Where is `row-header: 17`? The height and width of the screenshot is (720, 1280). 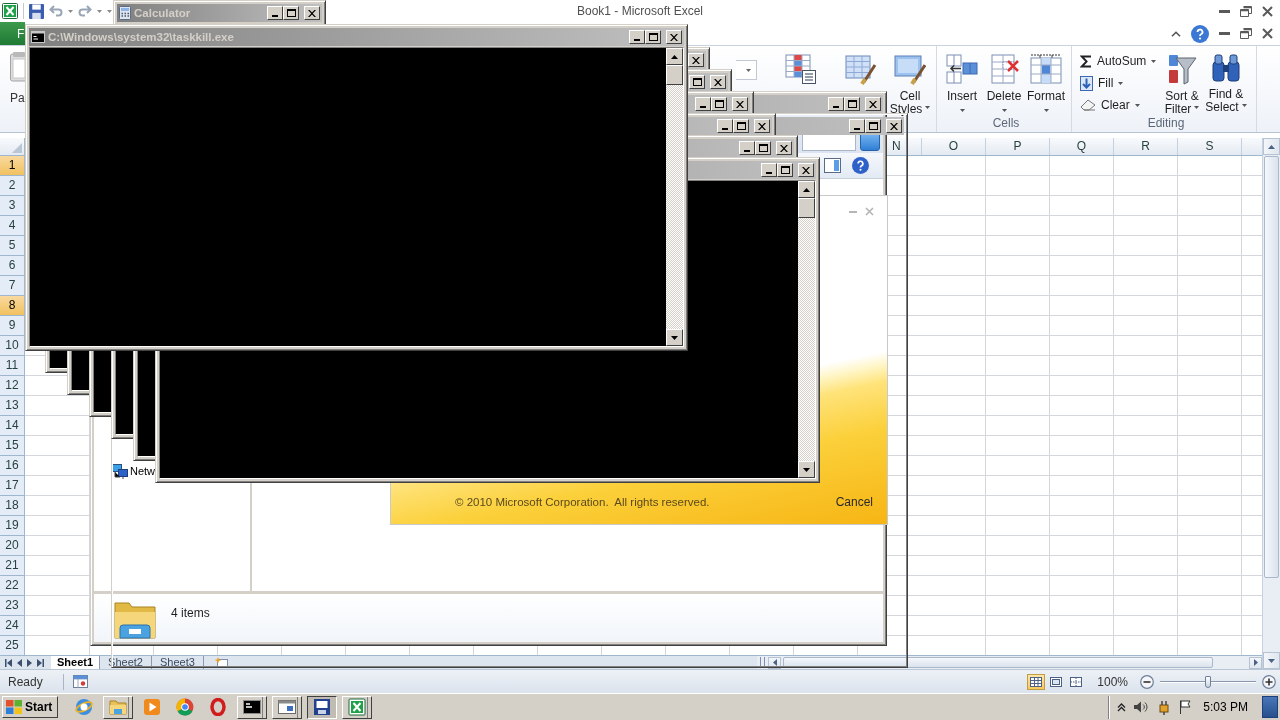 row-header: 17 is located at coordinates (12, 486).